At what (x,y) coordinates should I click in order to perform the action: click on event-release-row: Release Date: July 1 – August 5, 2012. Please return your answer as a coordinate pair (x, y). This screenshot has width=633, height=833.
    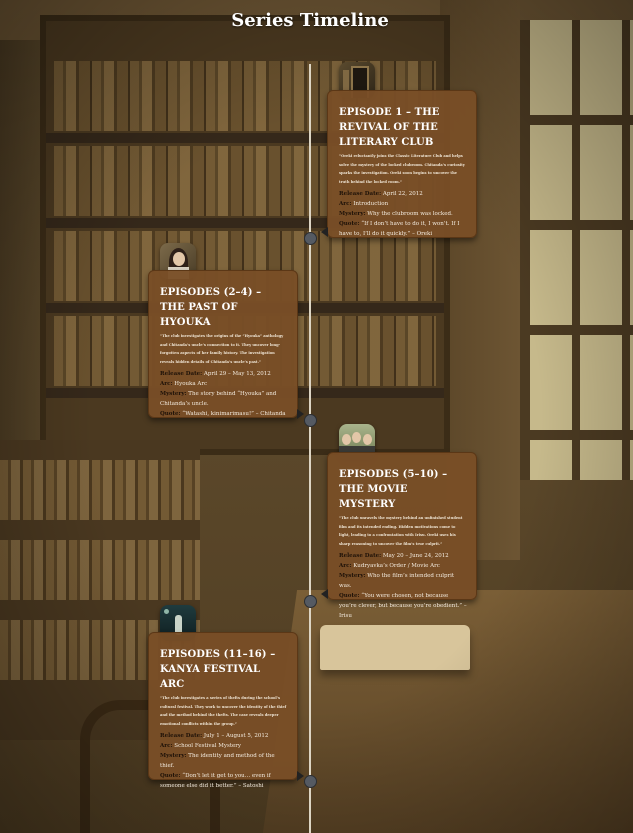
    Looking at the image, I should click on (214, 736).